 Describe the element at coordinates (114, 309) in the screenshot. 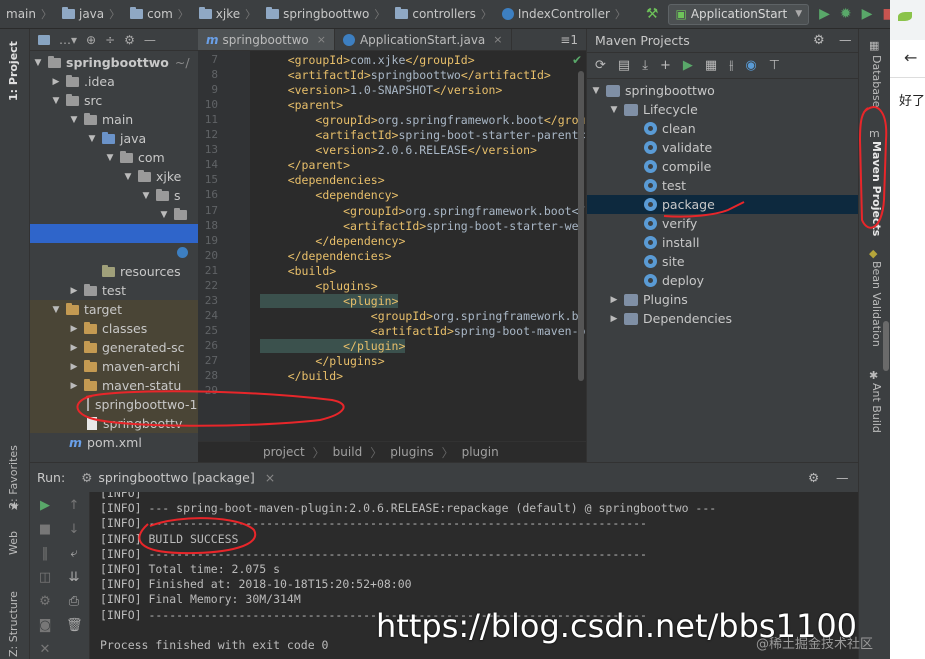

I see `tree-item-target: ▼ target` at that location.